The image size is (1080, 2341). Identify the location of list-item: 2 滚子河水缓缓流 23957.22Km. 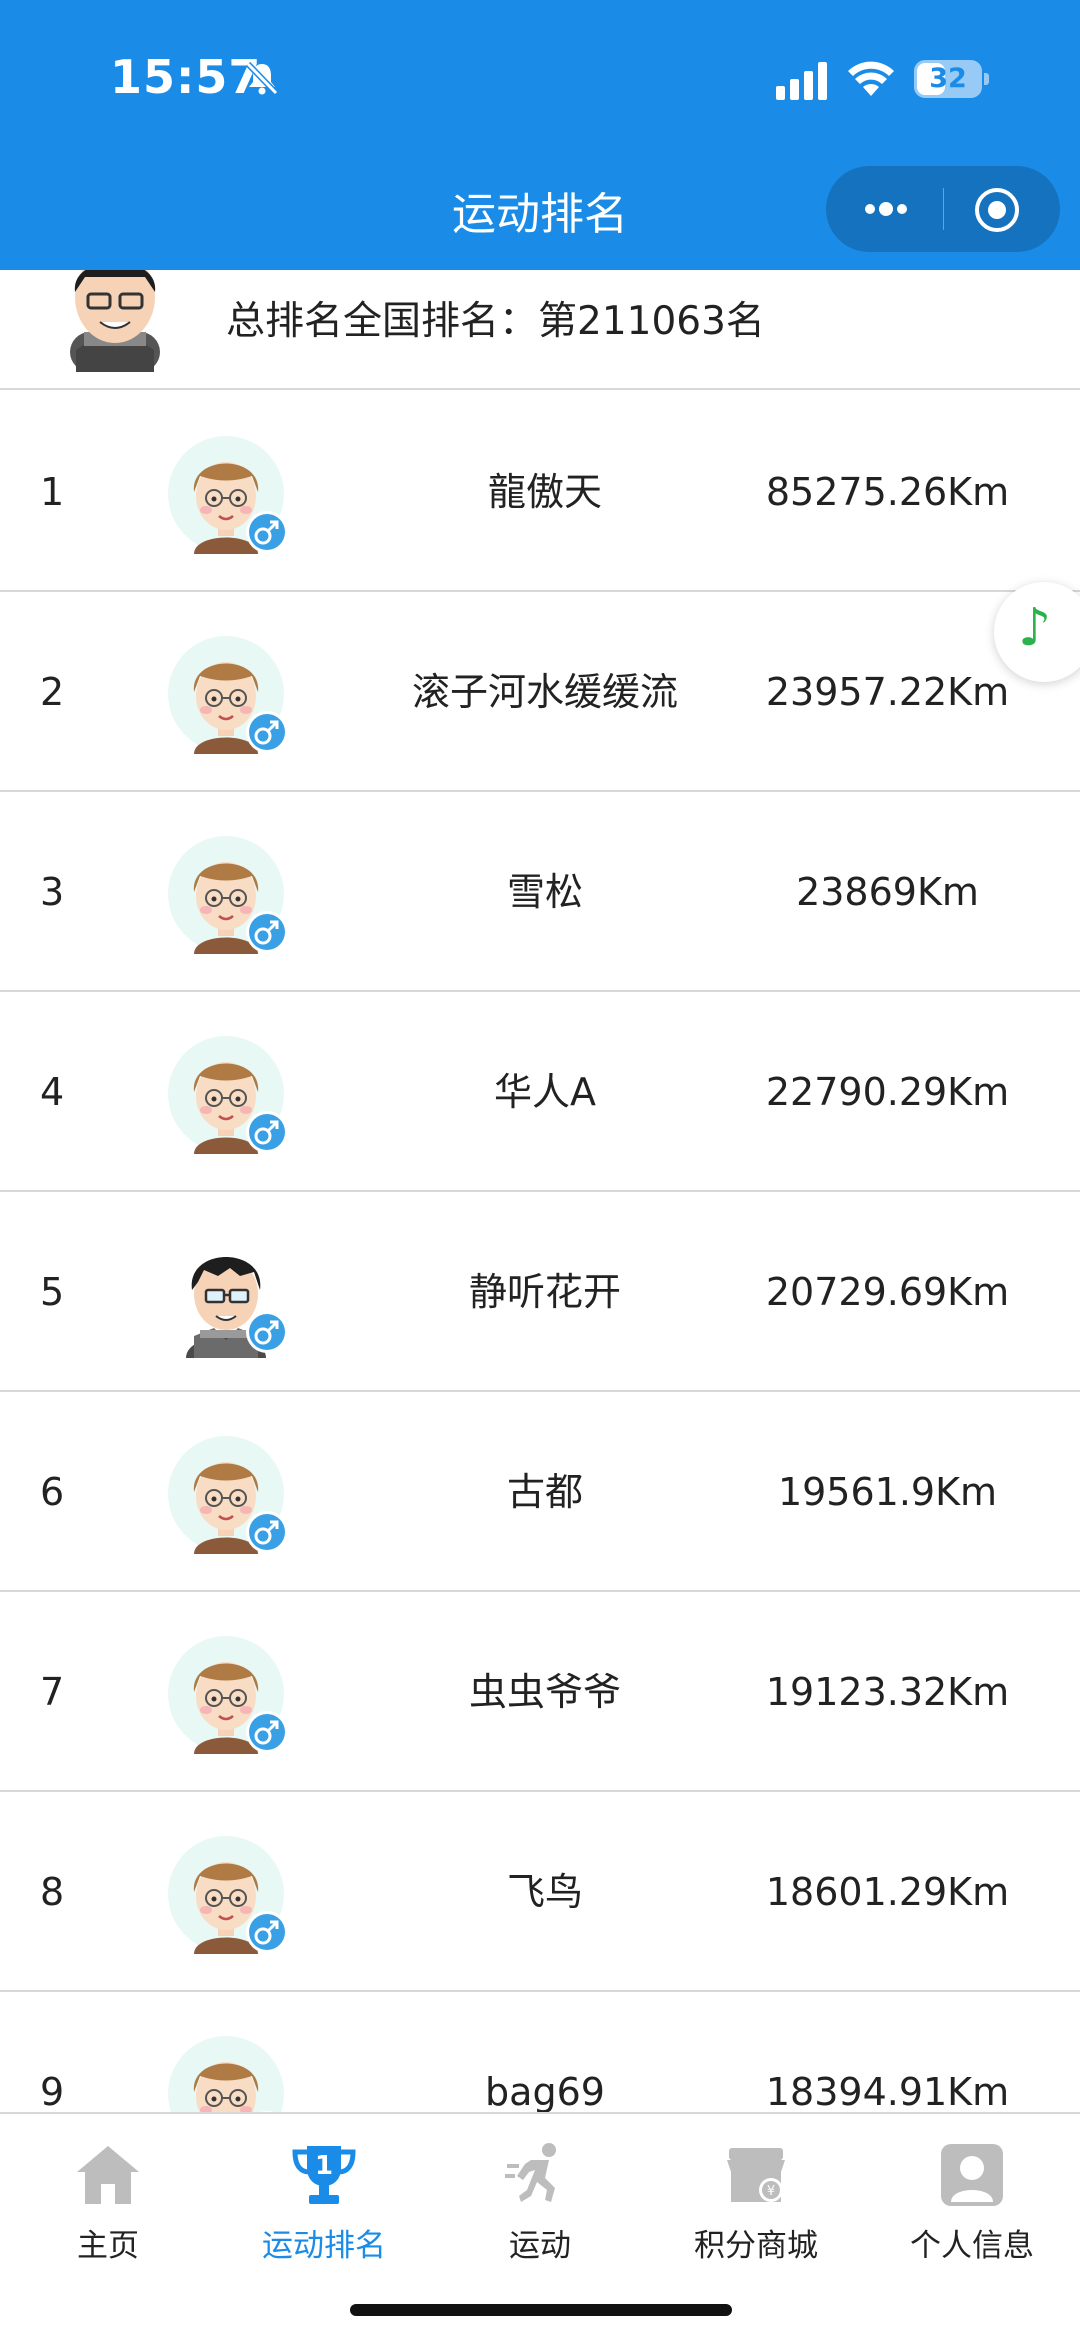
(540, 692).